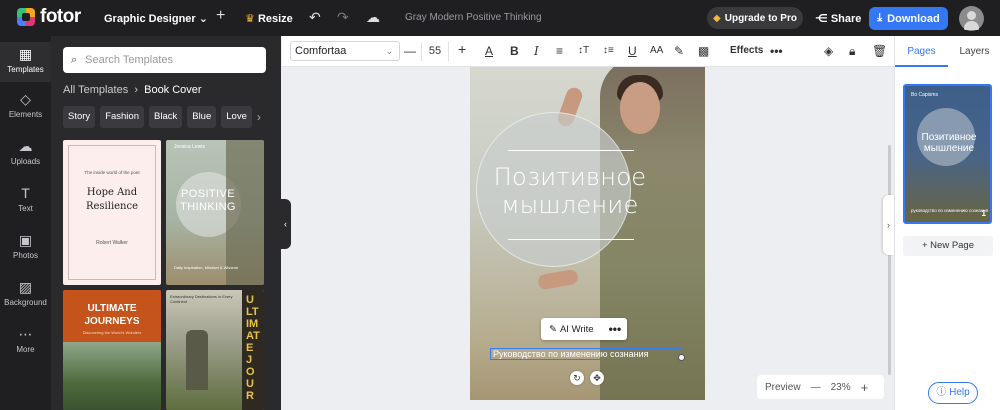  Describe the element at coordinates (852, 51) in the screenshot. I see `lock-icon: 🔒︎` at that location.